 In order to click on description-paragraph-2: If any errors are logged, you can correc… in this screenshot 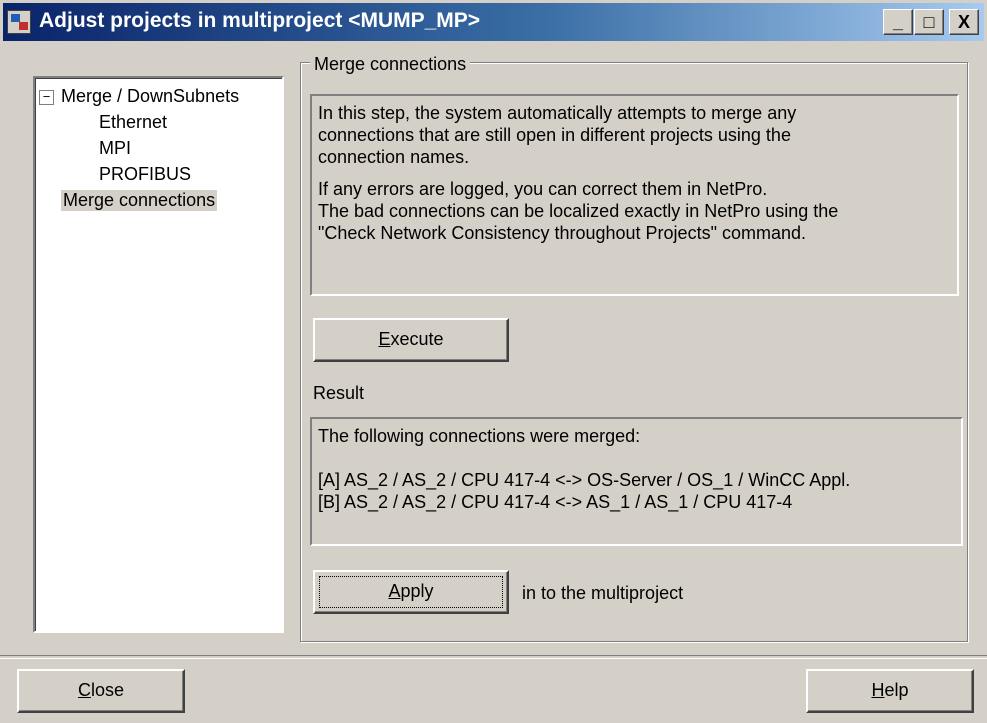, I will do `click(578, 211)`.